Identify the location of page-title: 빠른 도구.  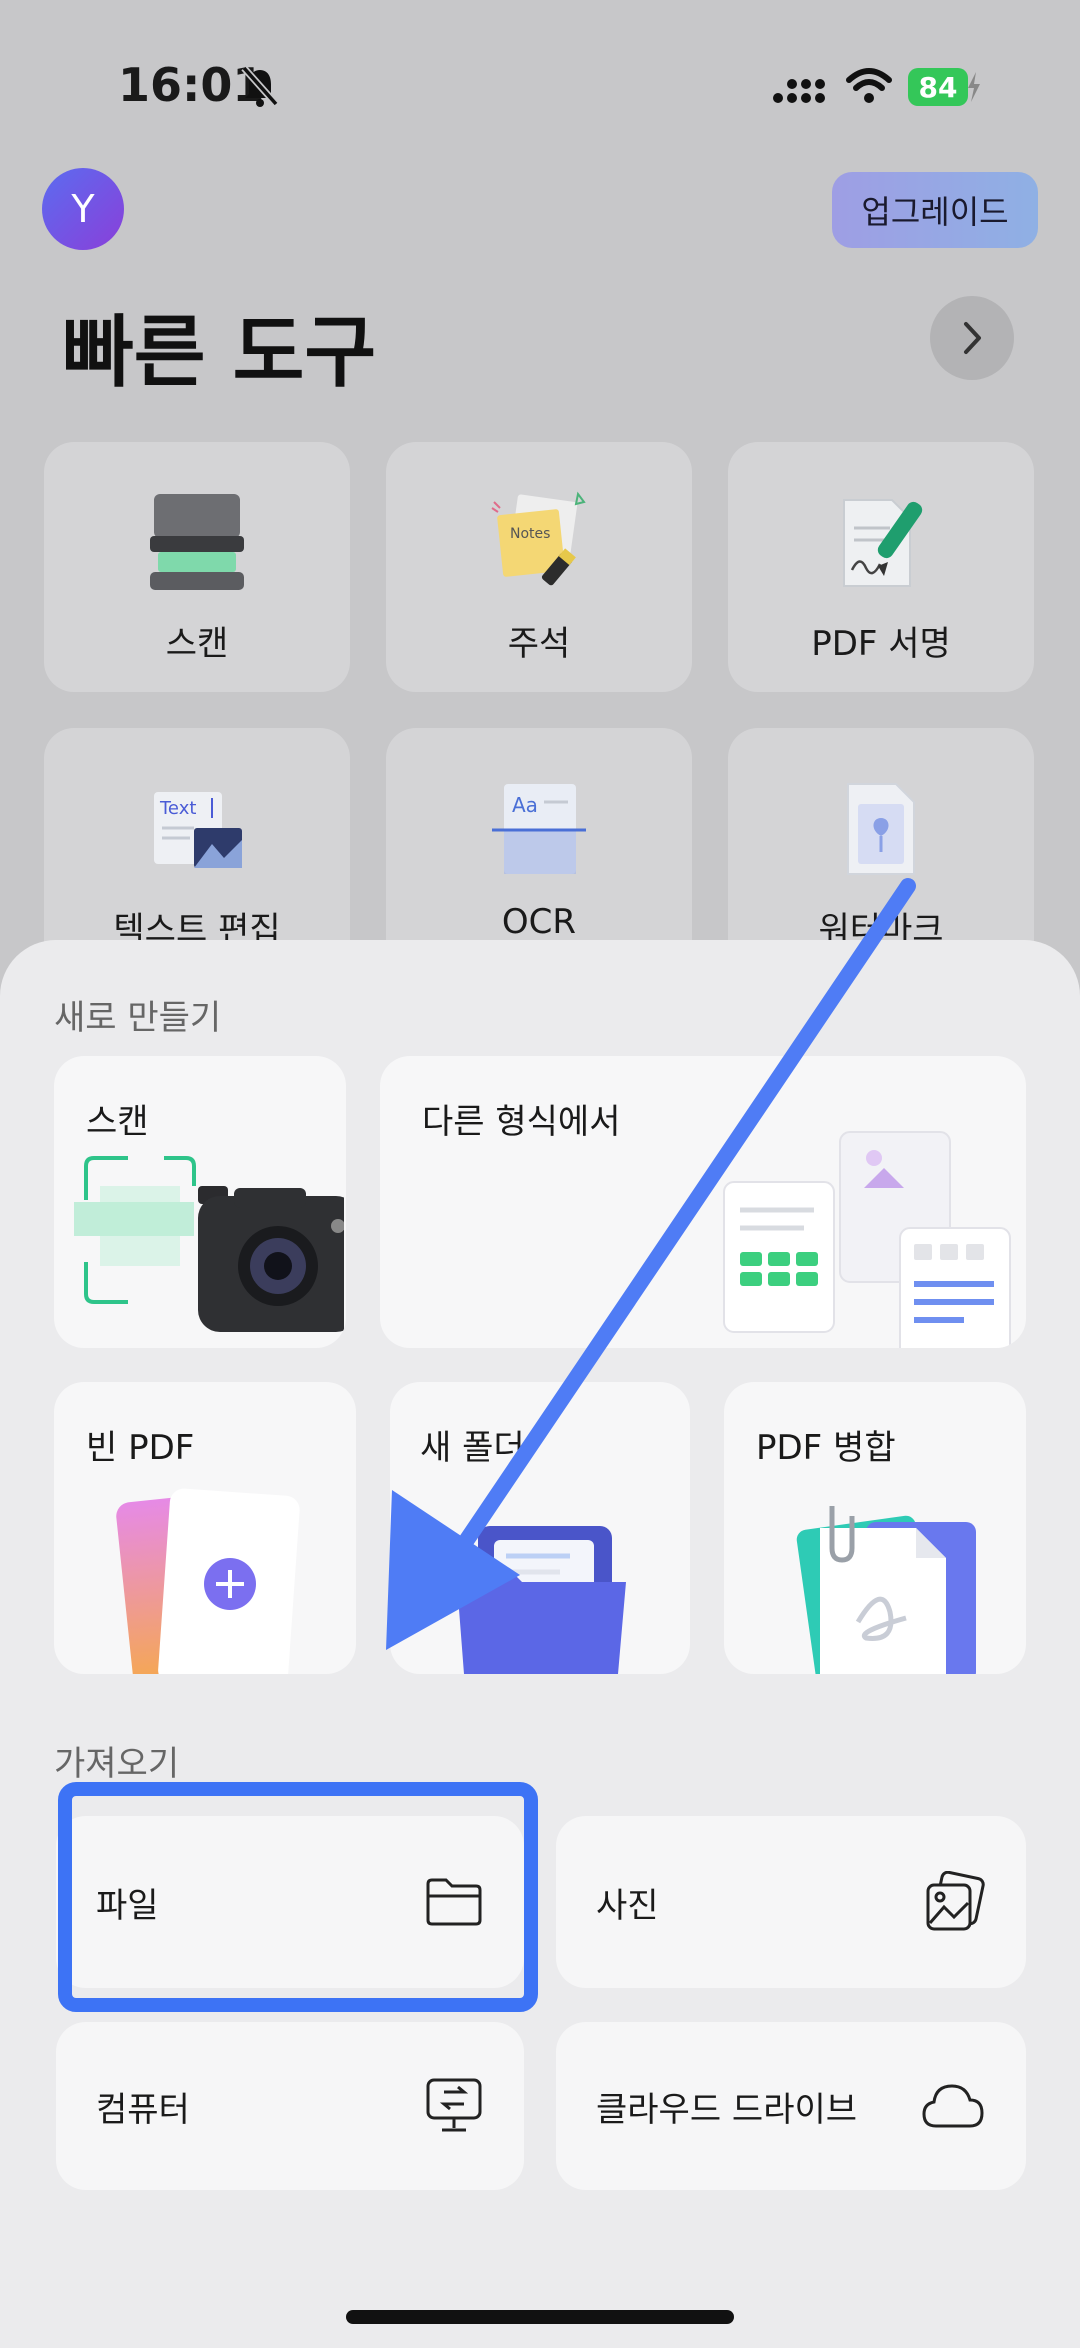
(219, 353).